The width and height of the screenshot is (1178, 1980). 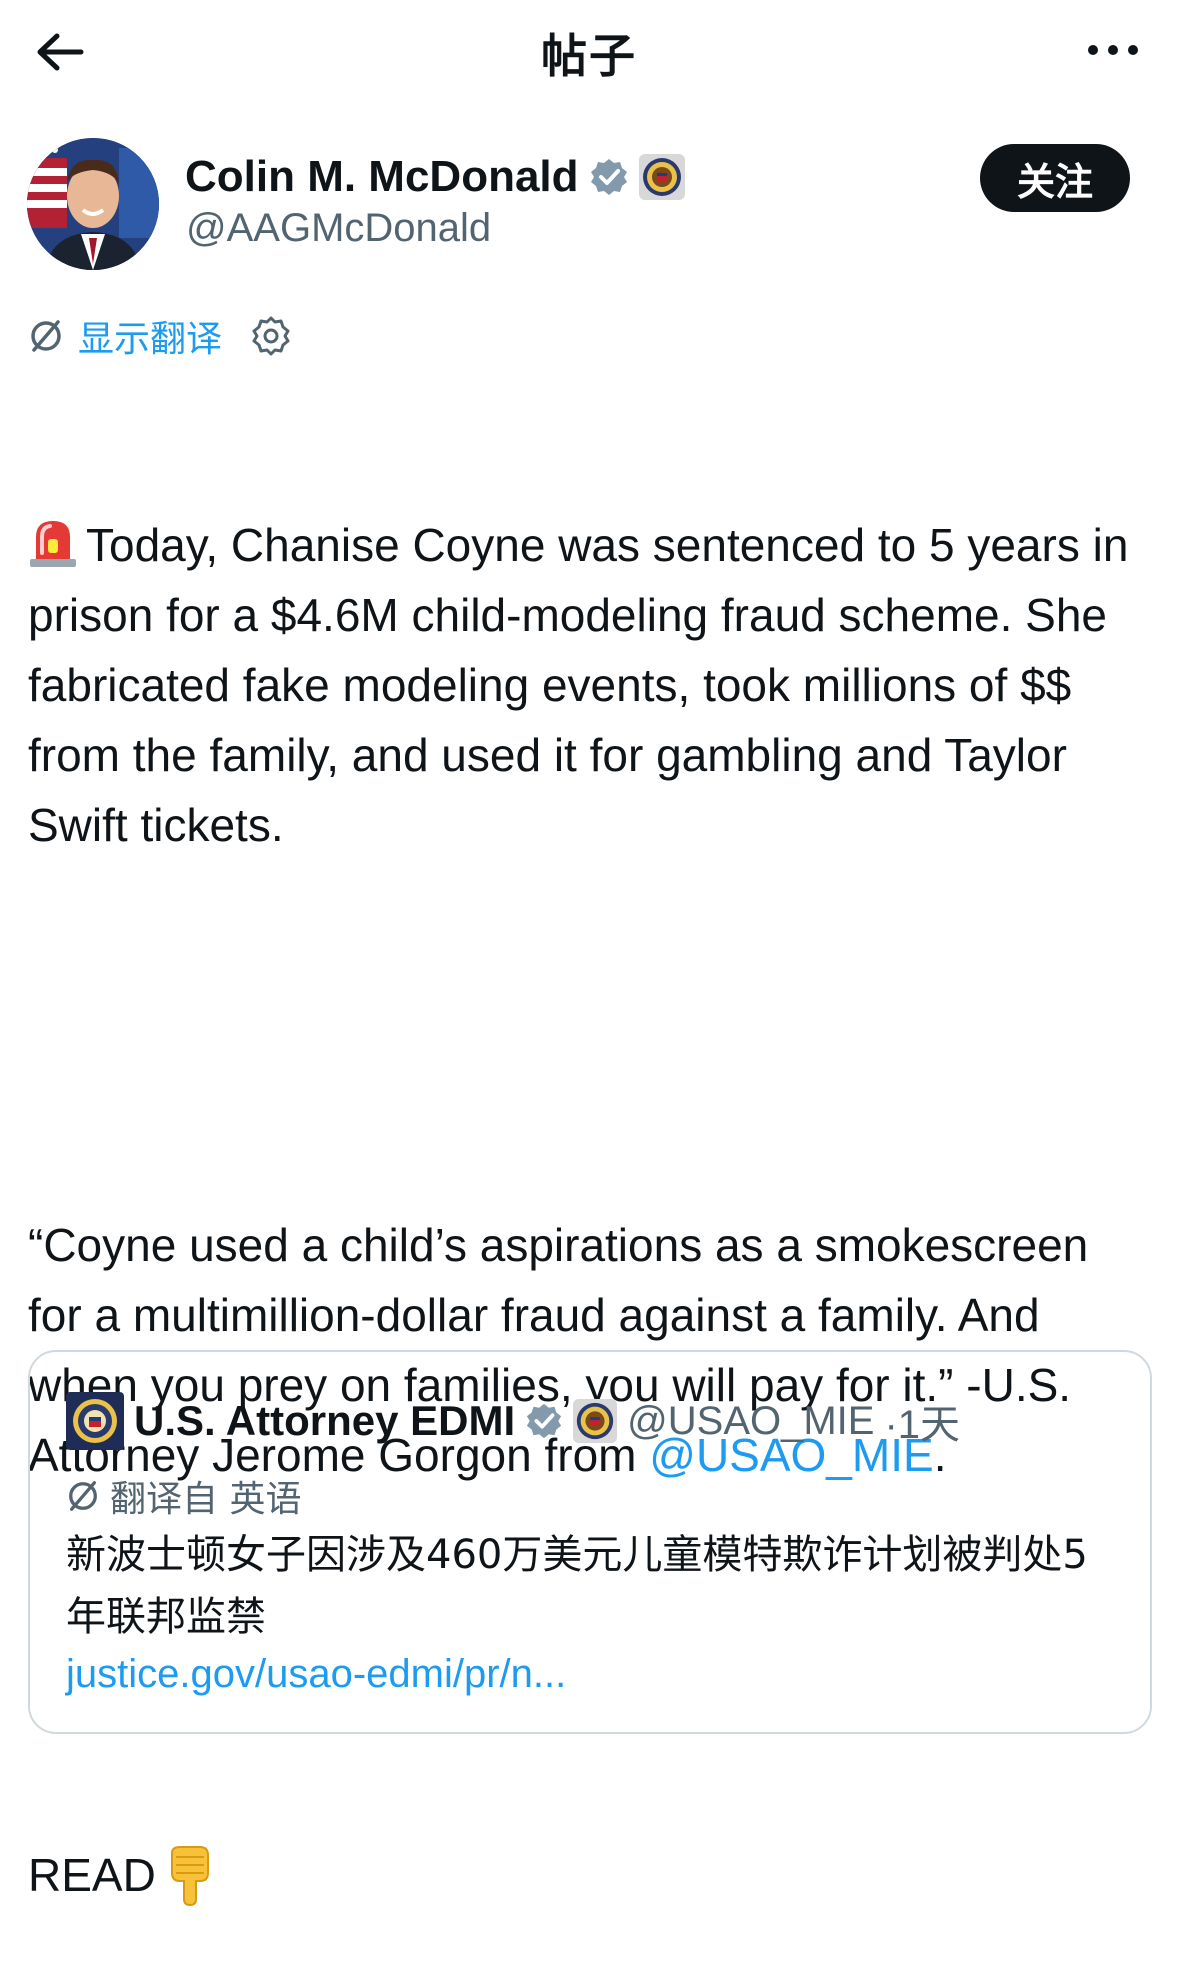 I want to click on translated-from-label: 翻译自 英语, so click(x=206, y=1499).